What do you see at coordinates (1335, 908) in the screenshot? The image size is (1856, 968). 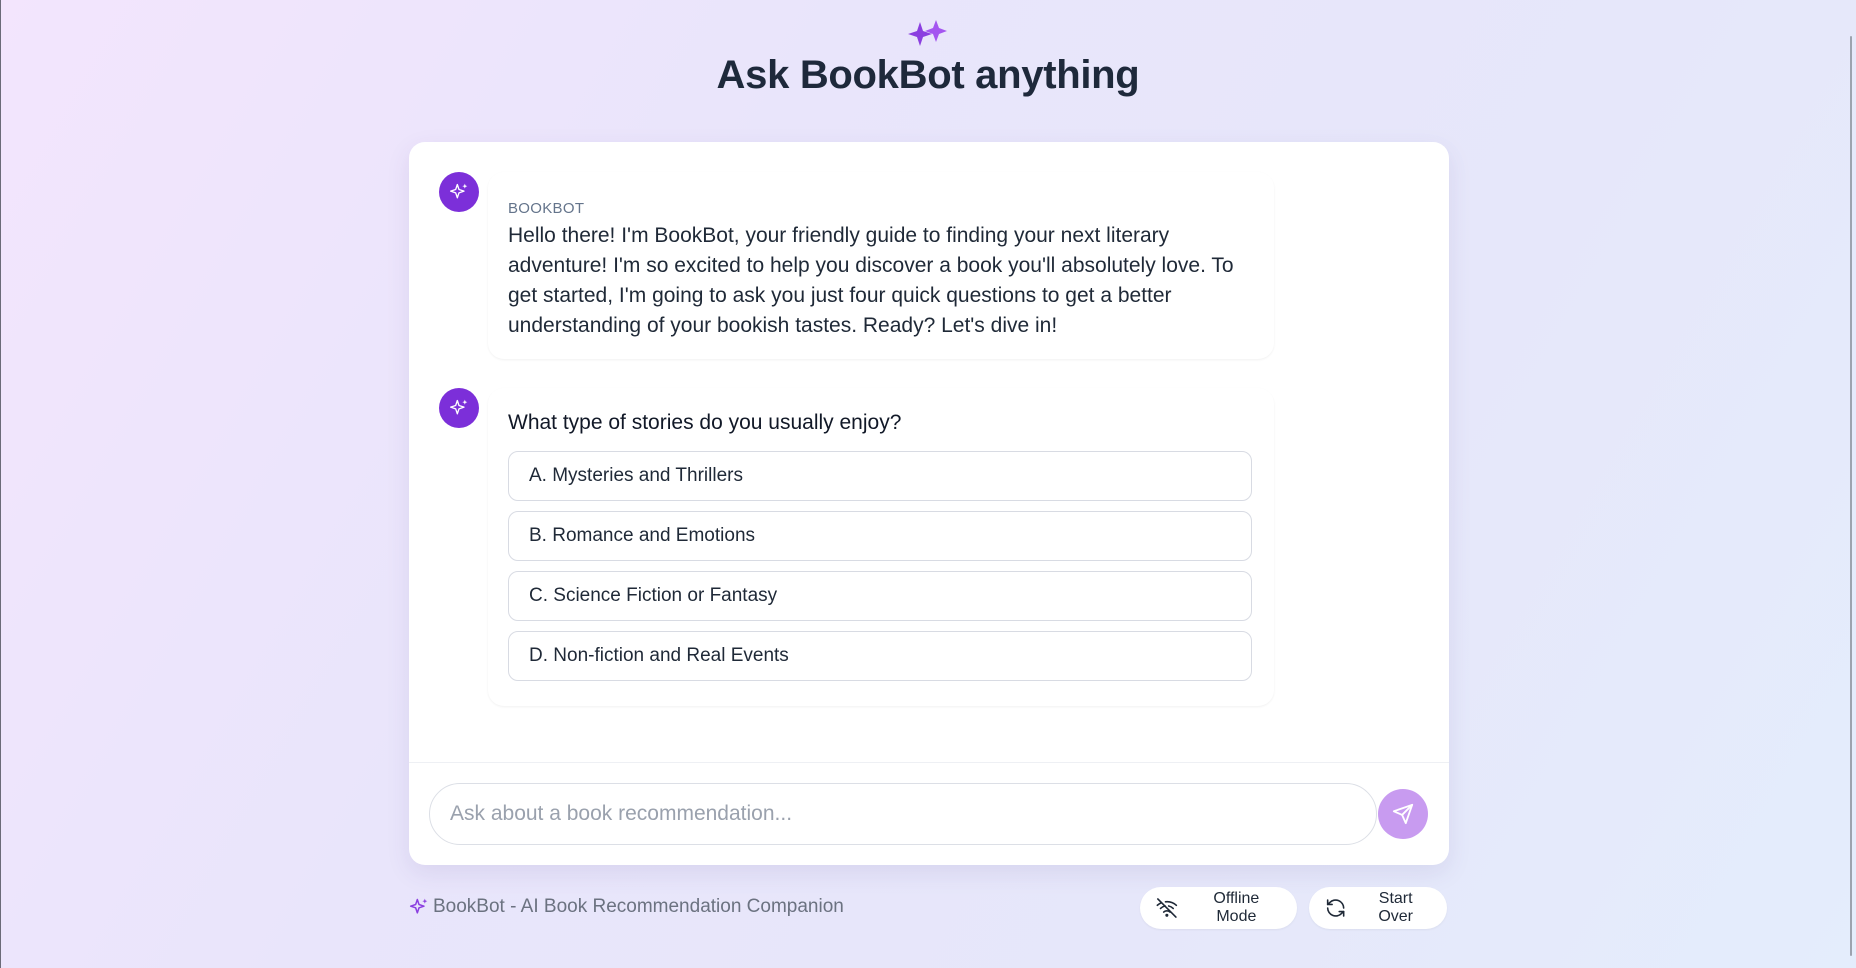 I see `refresh-icon` at bounding box center [1335, 908].